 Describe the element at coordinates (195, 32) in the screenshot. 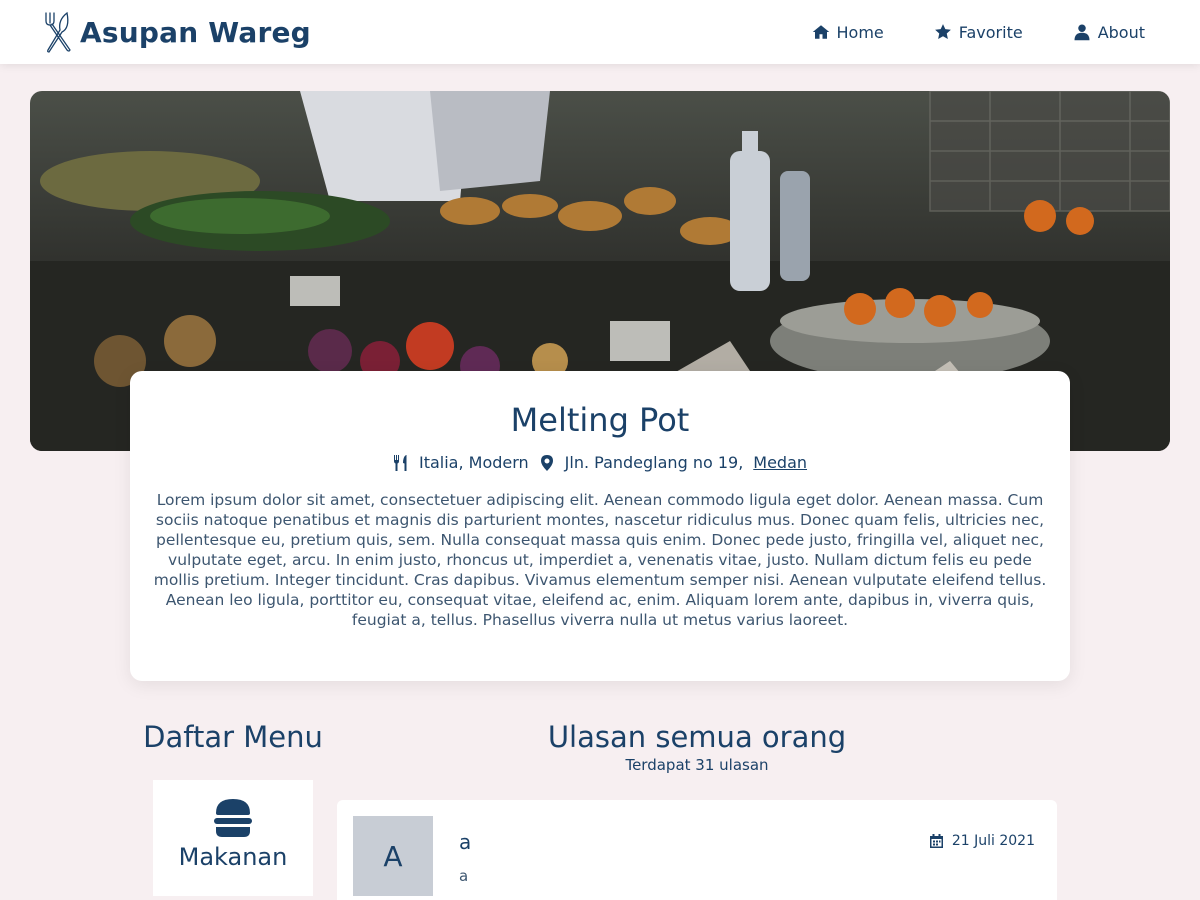

I see `brand-name: Asupan Wareg` at that location.